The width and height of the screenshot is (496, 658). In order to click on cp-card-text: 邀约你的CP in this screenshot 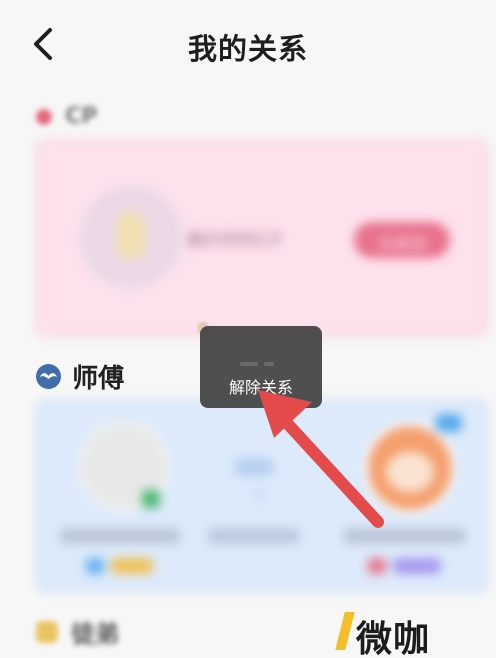, I will do `click(234, 240)`.